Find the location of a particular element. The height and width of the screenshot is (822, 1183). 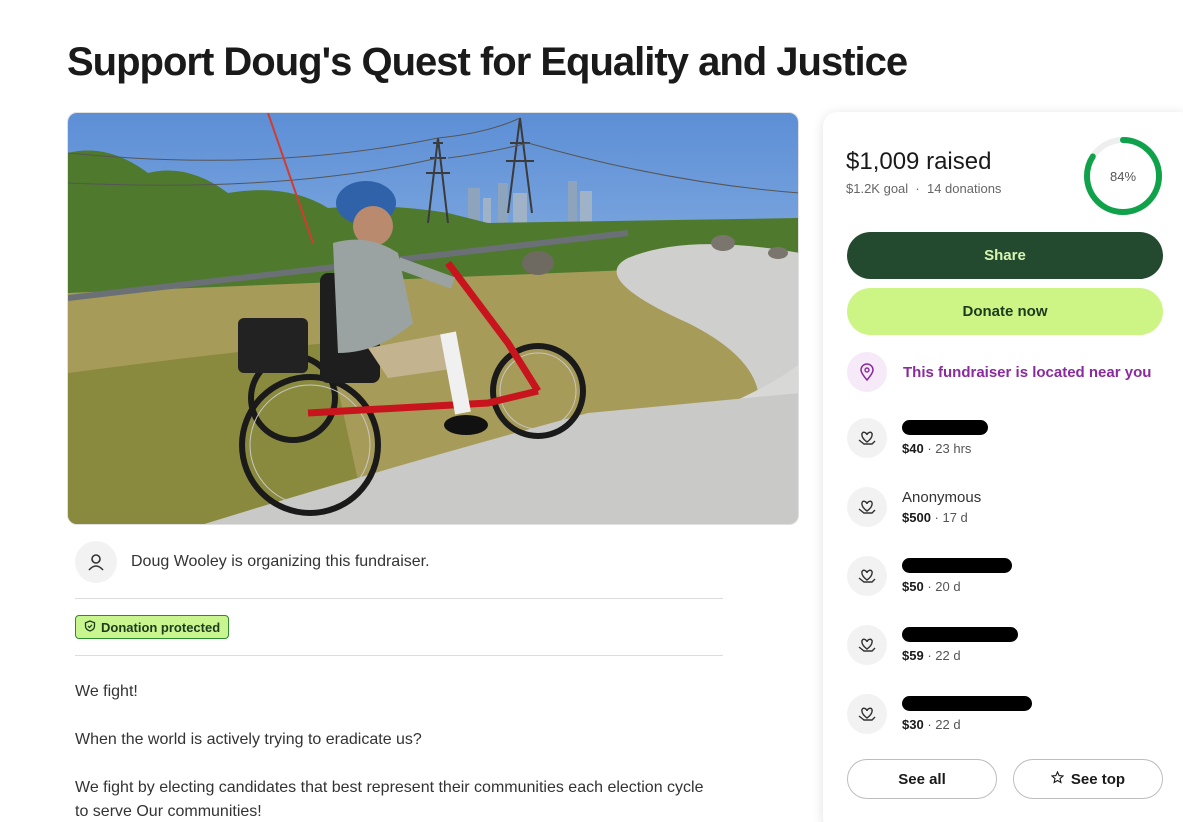

share-button: Share is located at coordinates (1005, 255).